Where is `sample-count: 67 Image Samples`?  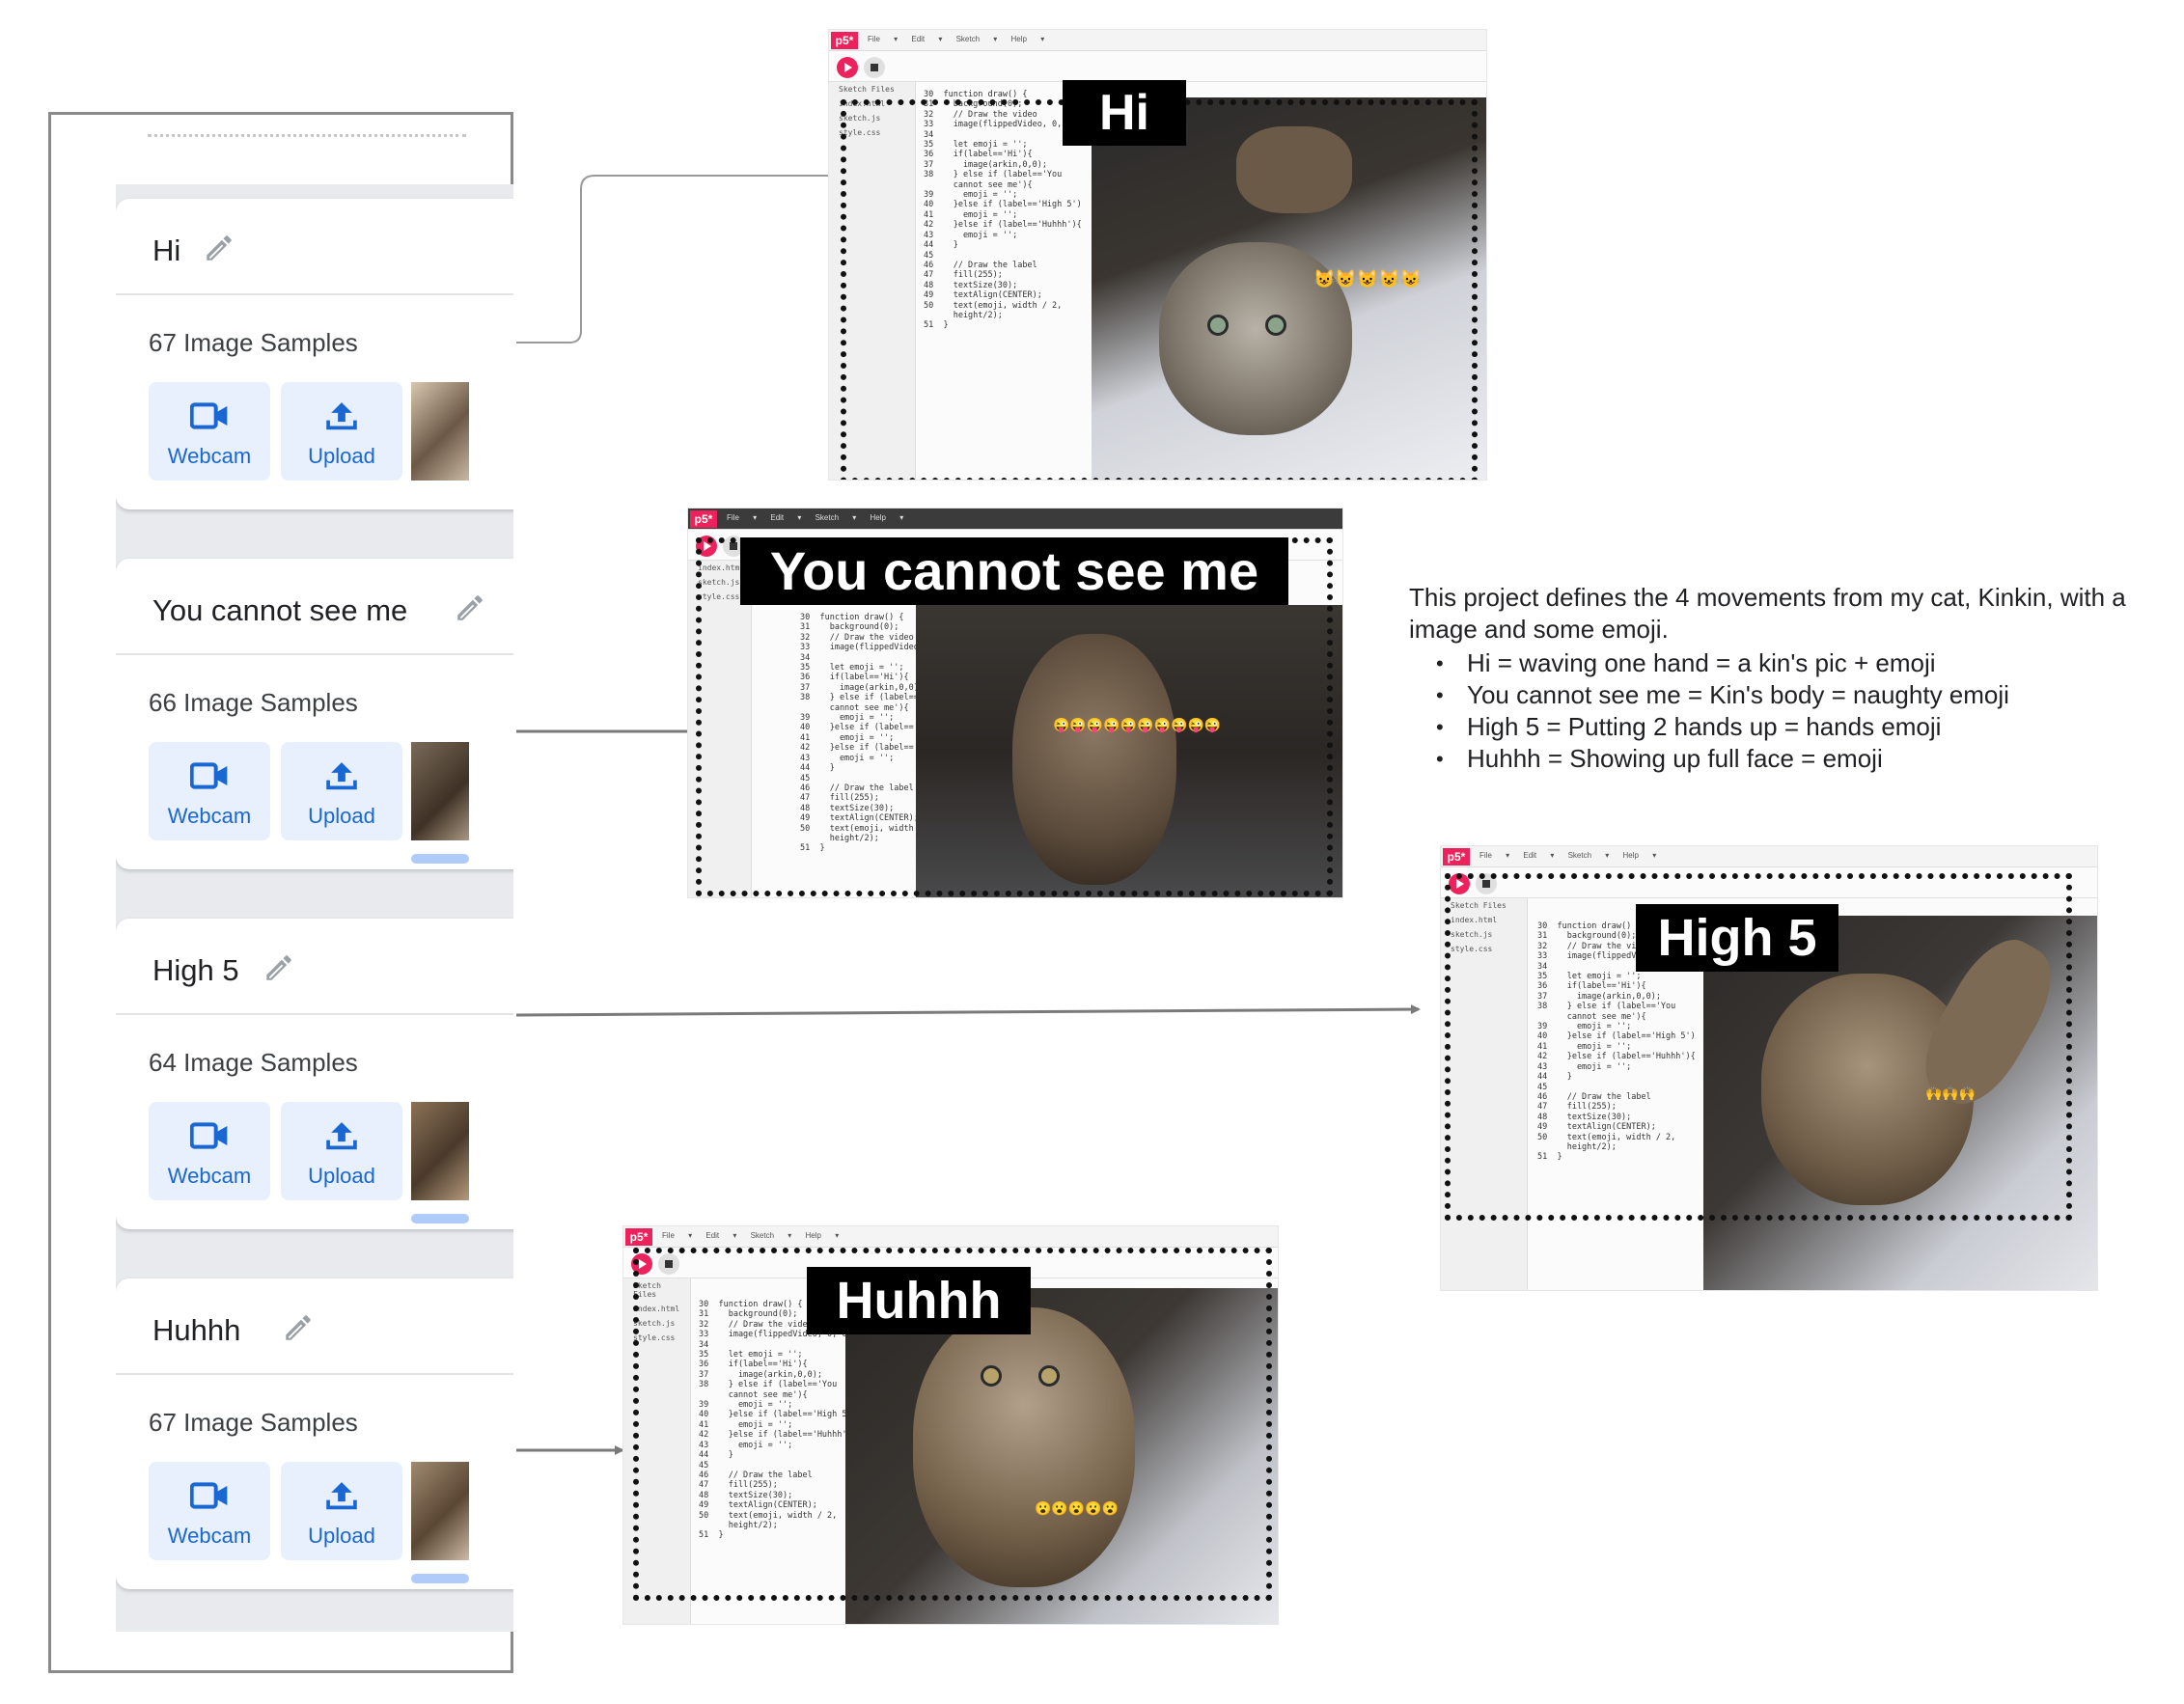 sample-count: 67 Image Samples is located at coordinates (254, 1422).